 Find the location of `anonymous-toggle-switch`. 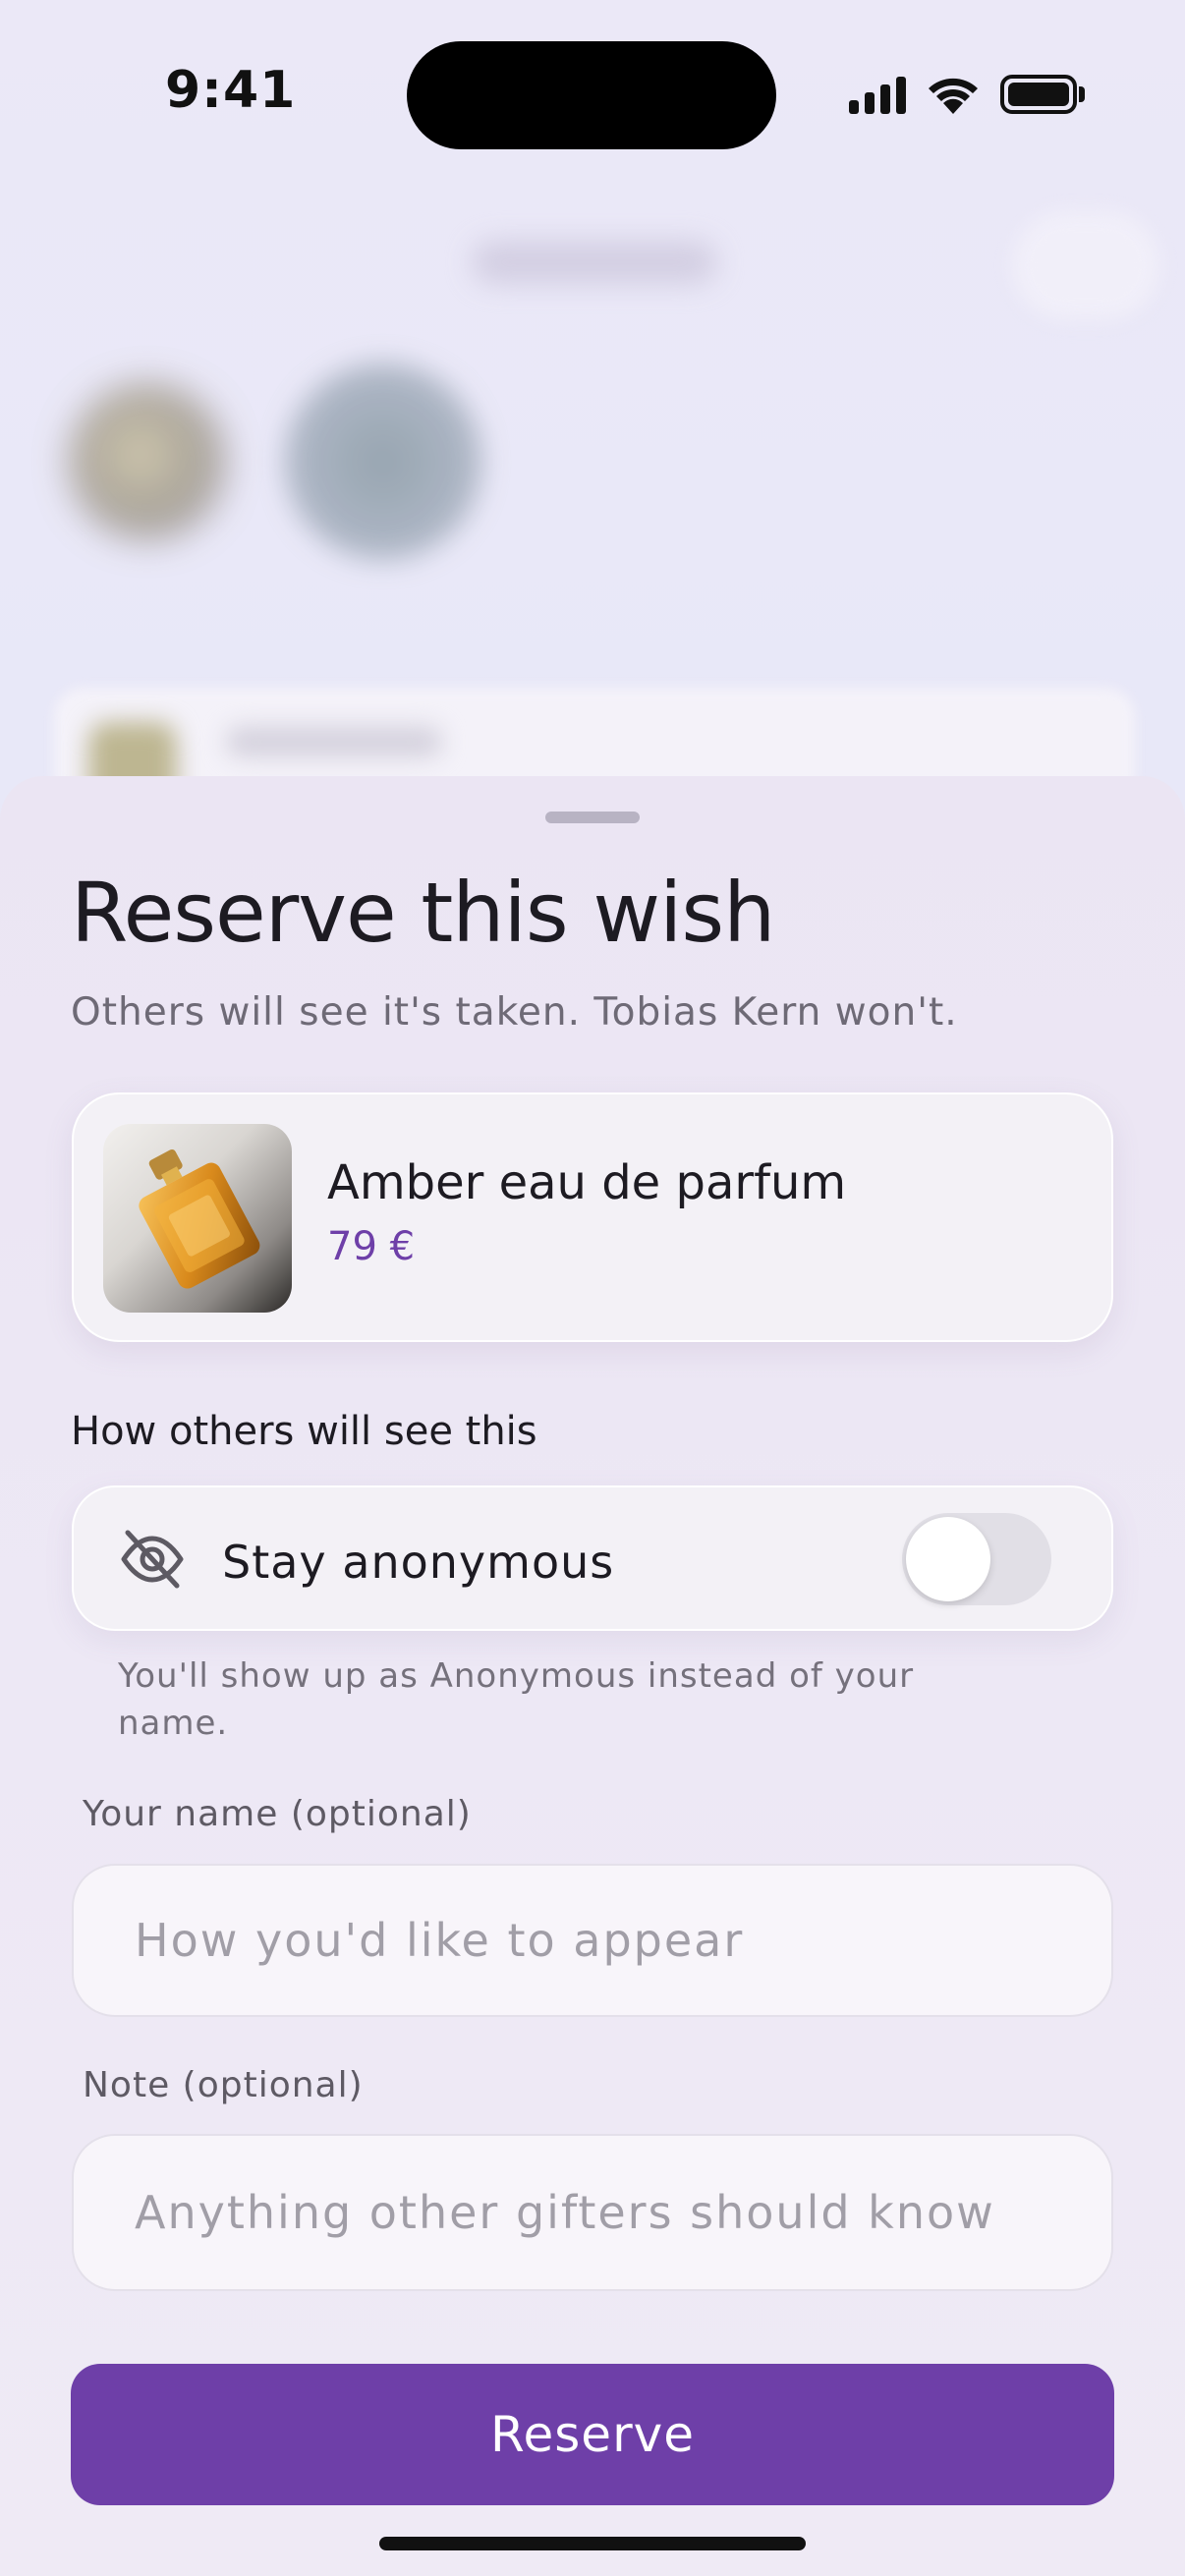

anonymous-toggle-switch is located at coordinates (977, 1559).